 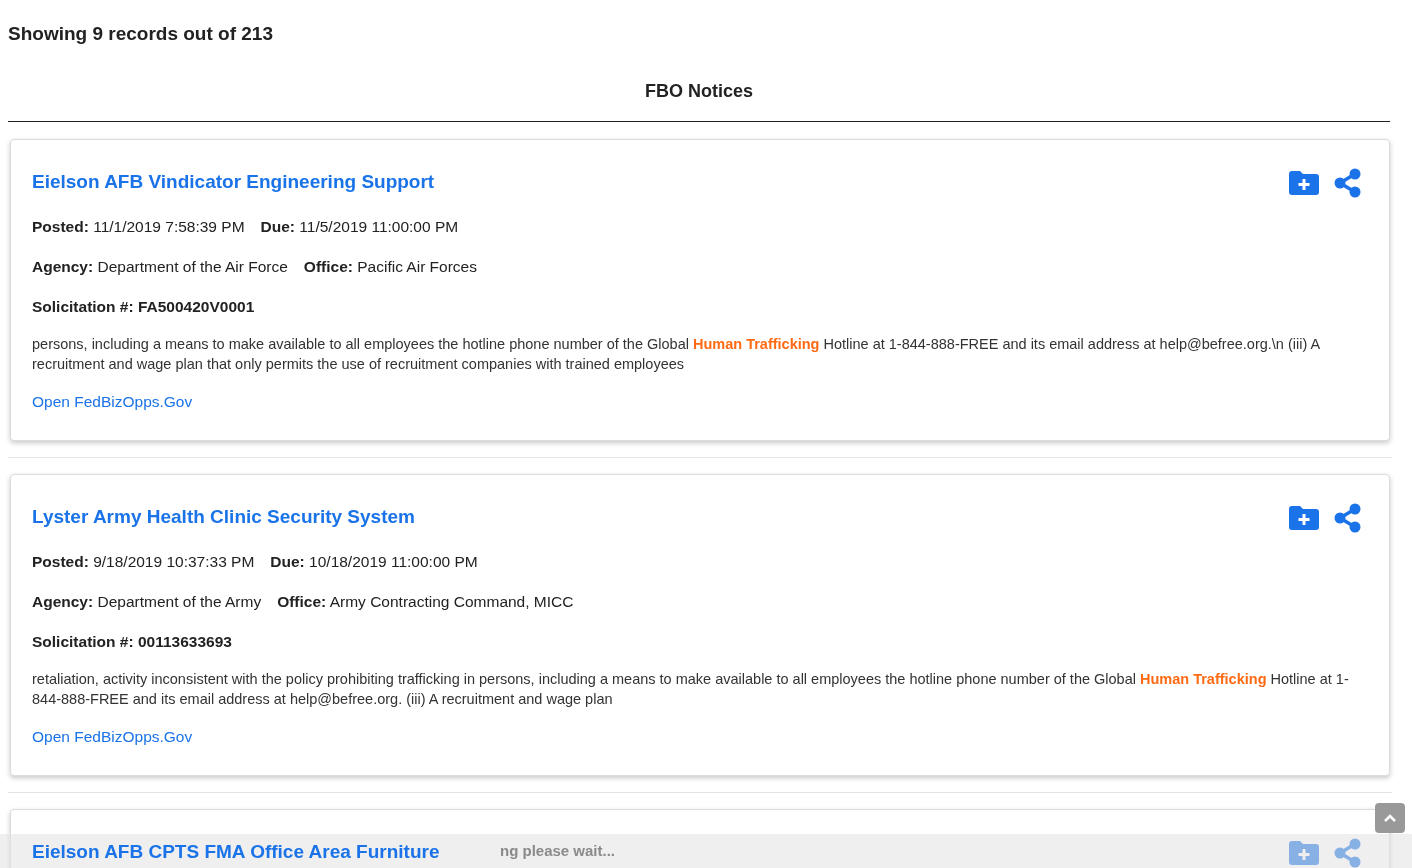 What do you see at coordinates (425, 601) in the screenshot?
I see `notice-field: Office: Army Contracting Command, MICC` at bounding box center [425, 601].